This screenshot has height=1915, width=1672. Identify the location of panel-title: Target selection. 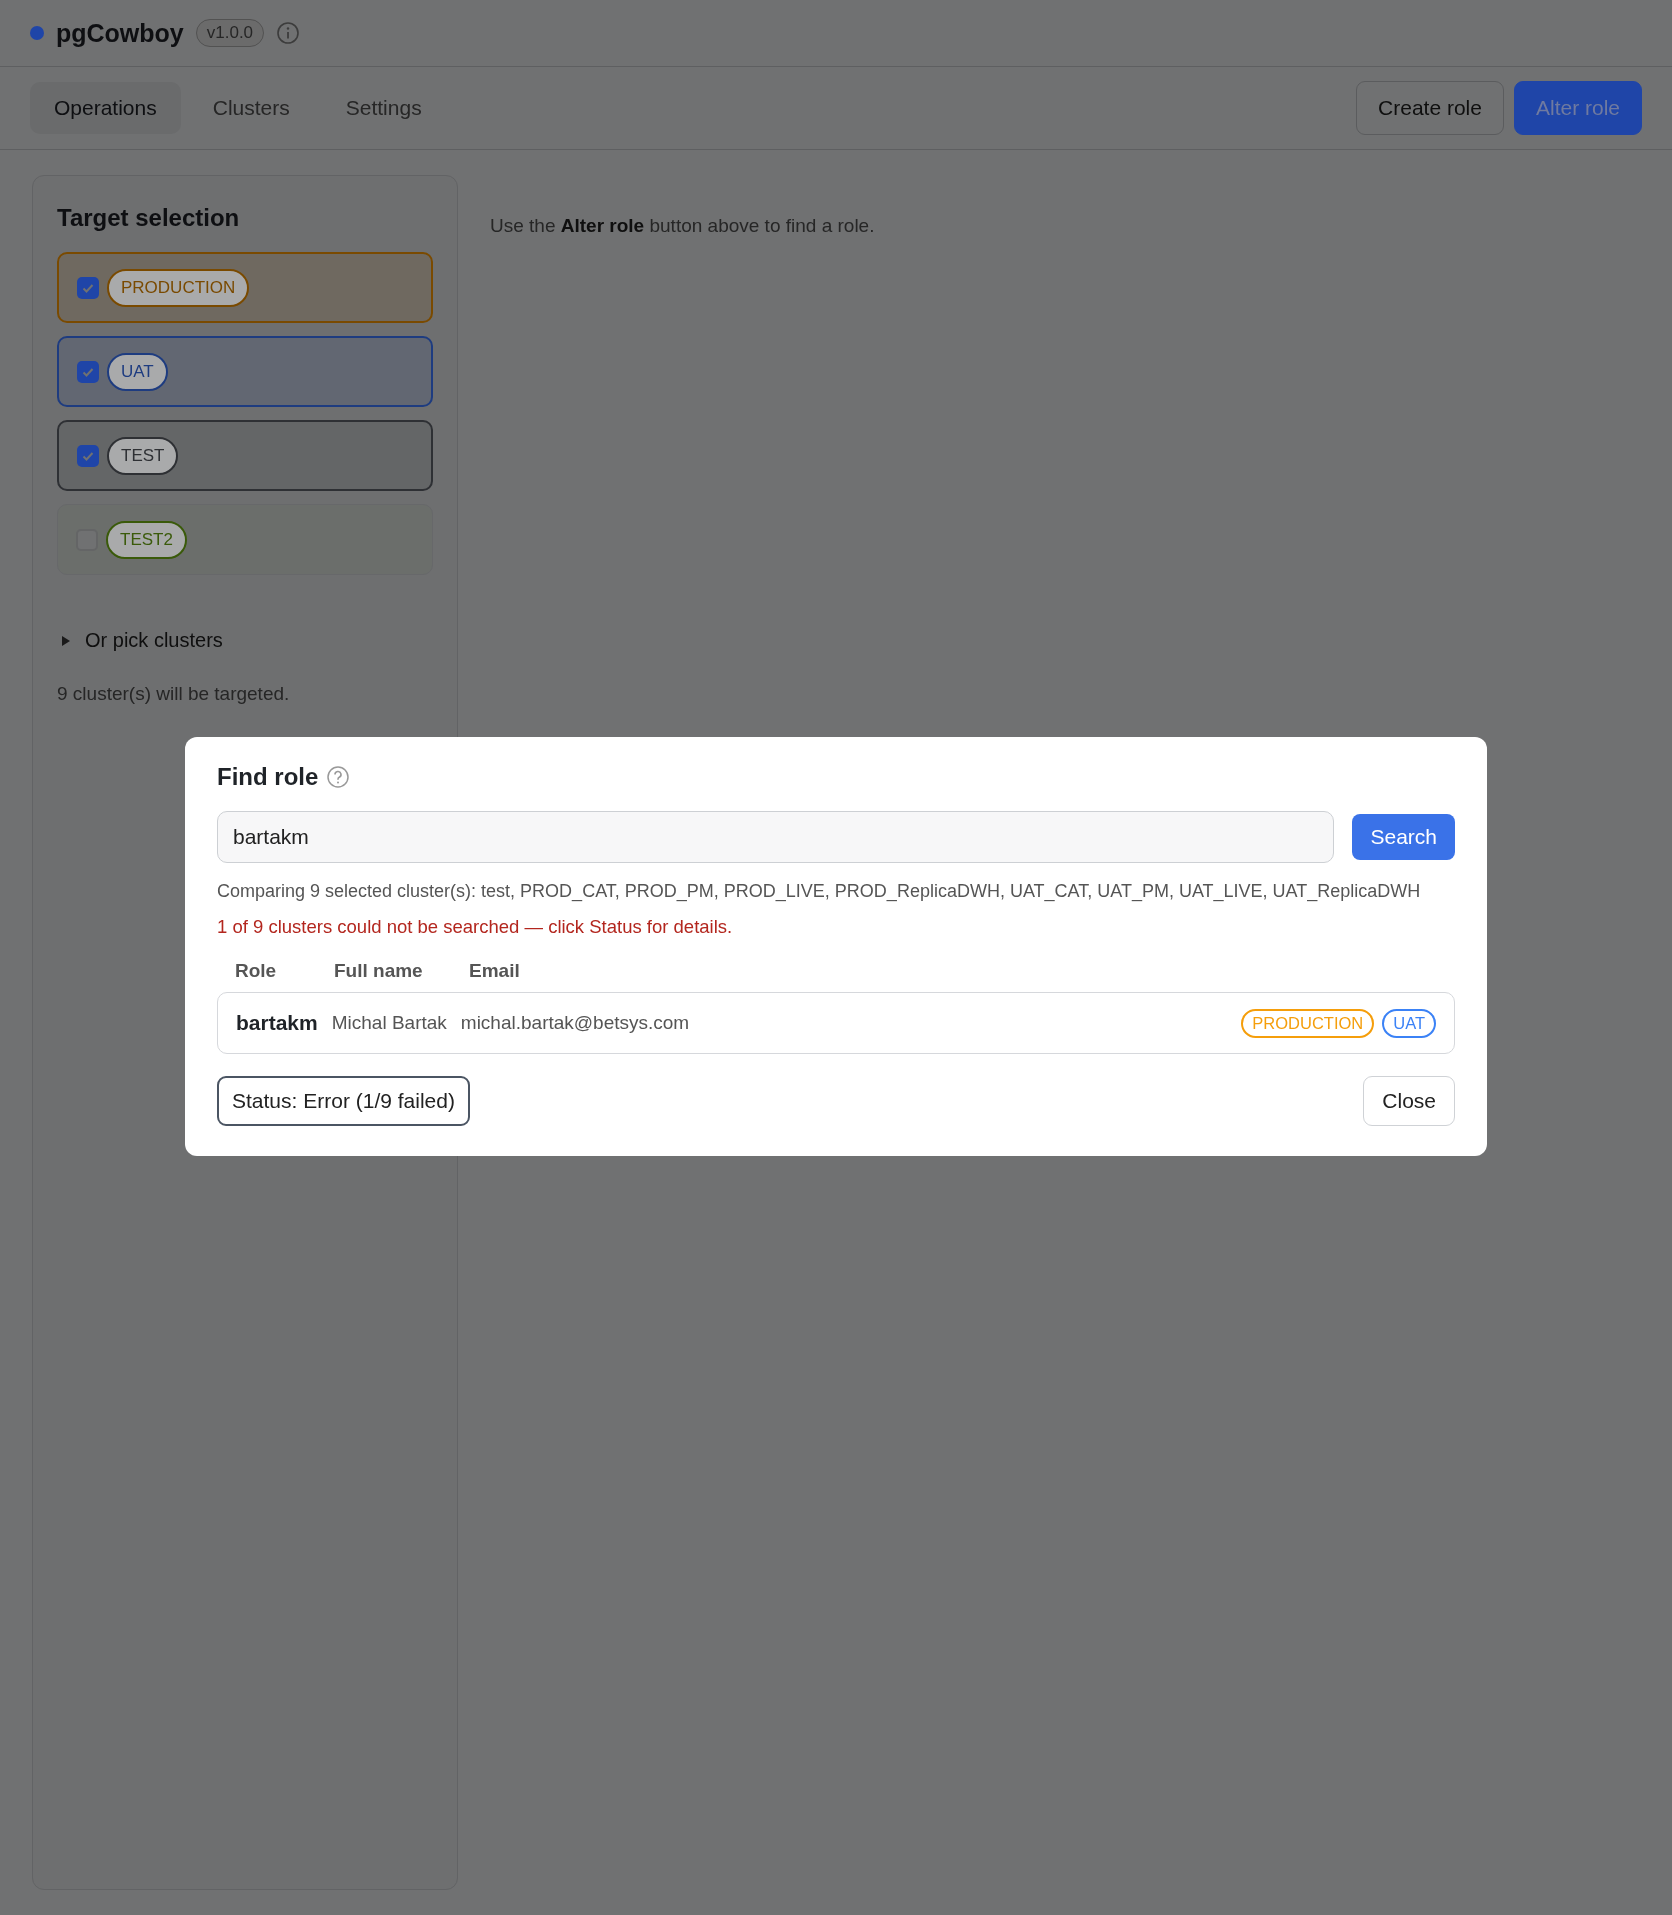
(149, 218).